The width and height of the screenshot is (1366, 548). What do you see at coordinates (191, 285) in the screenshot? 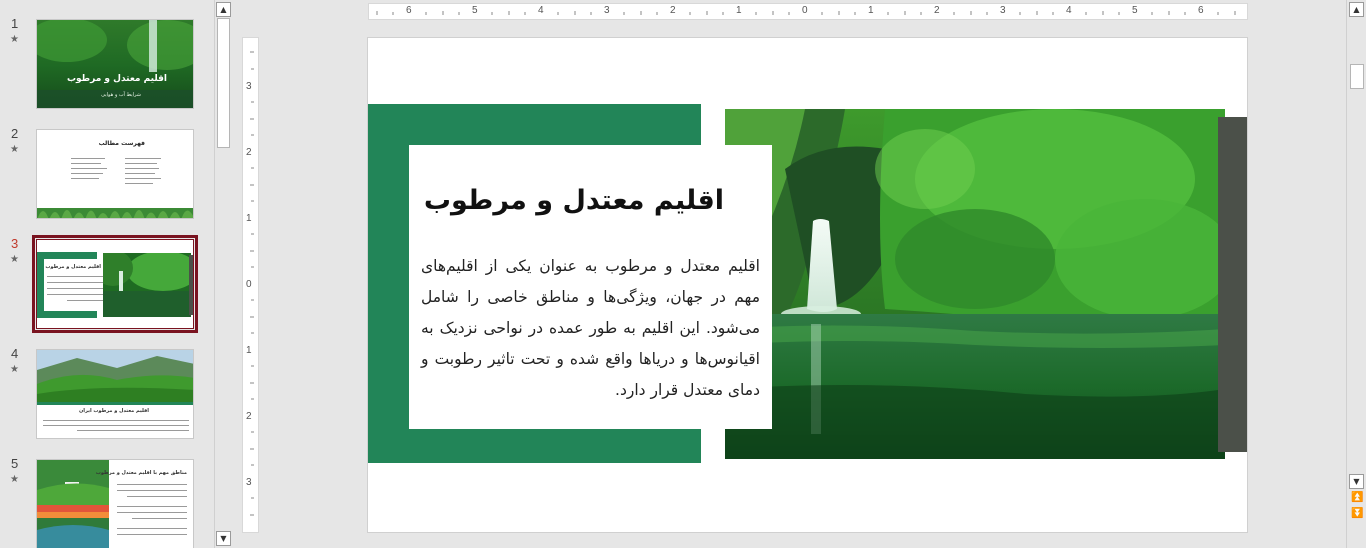
I see `thumbnail-dark-bar` at bounding box center [191, 285].